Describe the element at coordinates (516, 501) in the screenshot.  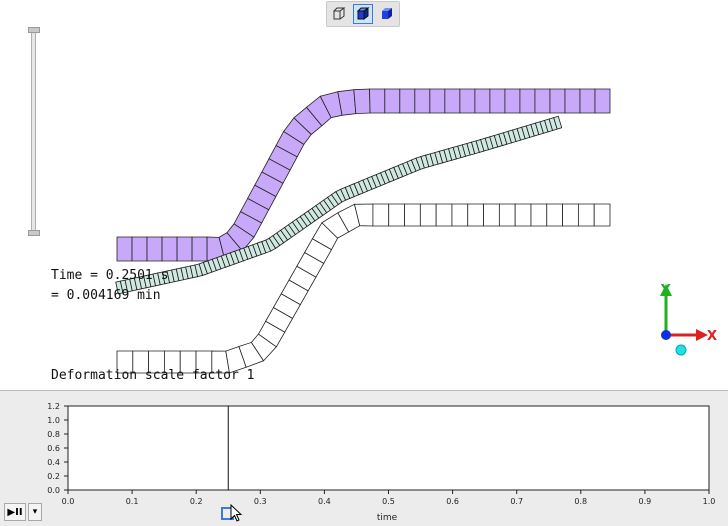
I see `x-tick-label: 0.7` at that location.